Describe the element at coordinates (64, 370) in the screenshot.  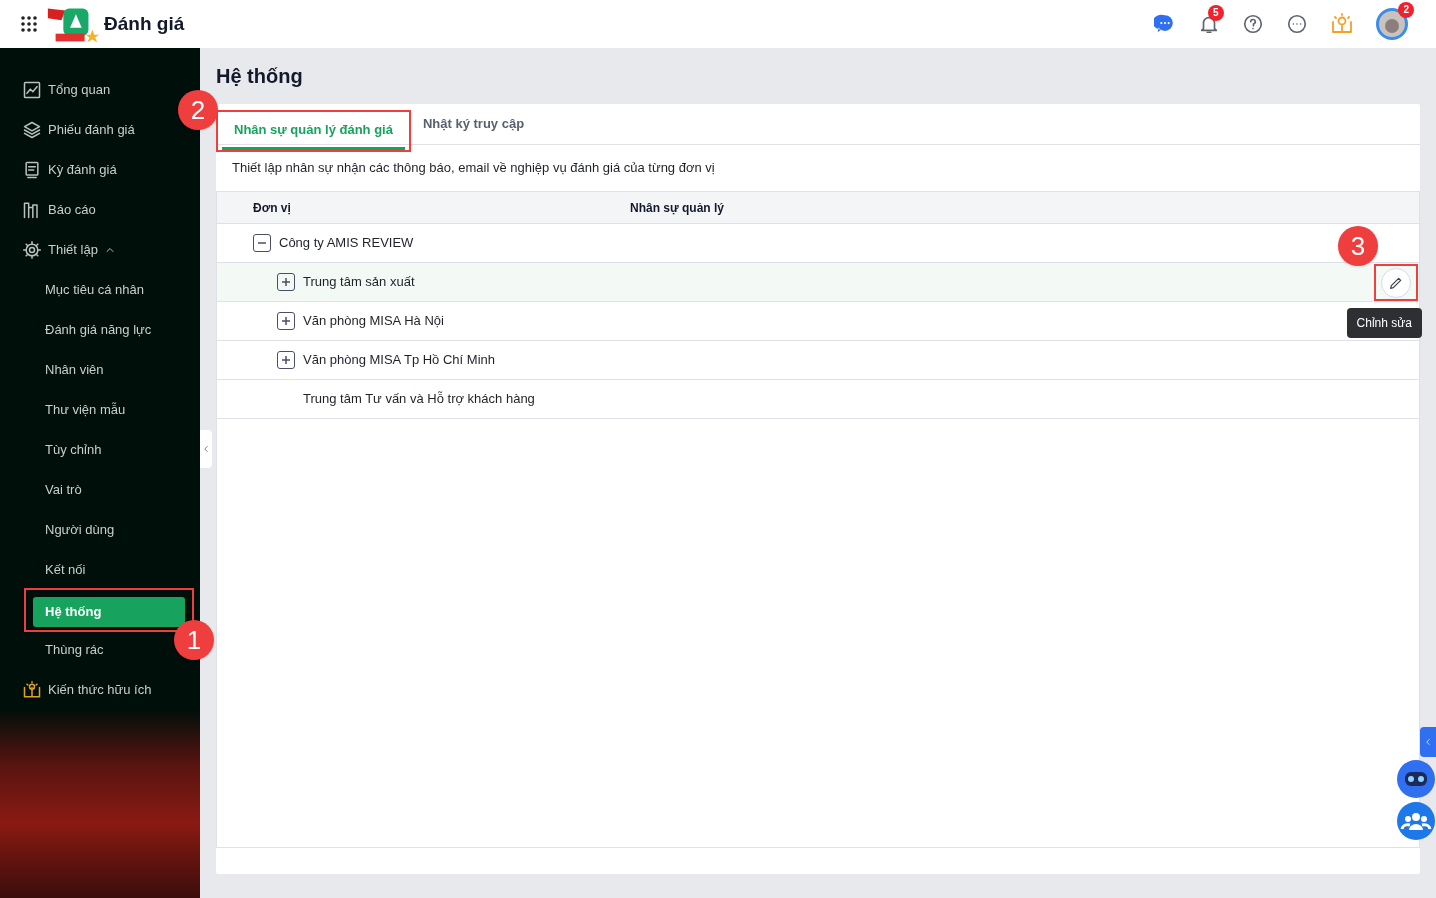
I see `sidebar-item: Nhân viên` at that location.